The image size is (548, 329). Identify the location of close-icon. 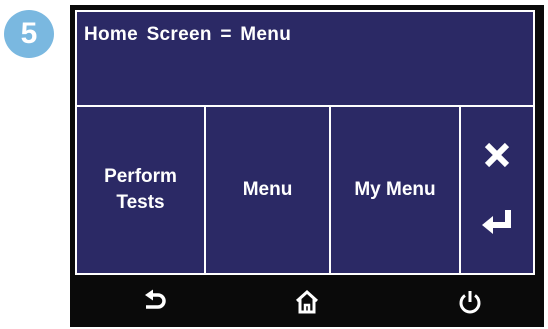
(497, 155).